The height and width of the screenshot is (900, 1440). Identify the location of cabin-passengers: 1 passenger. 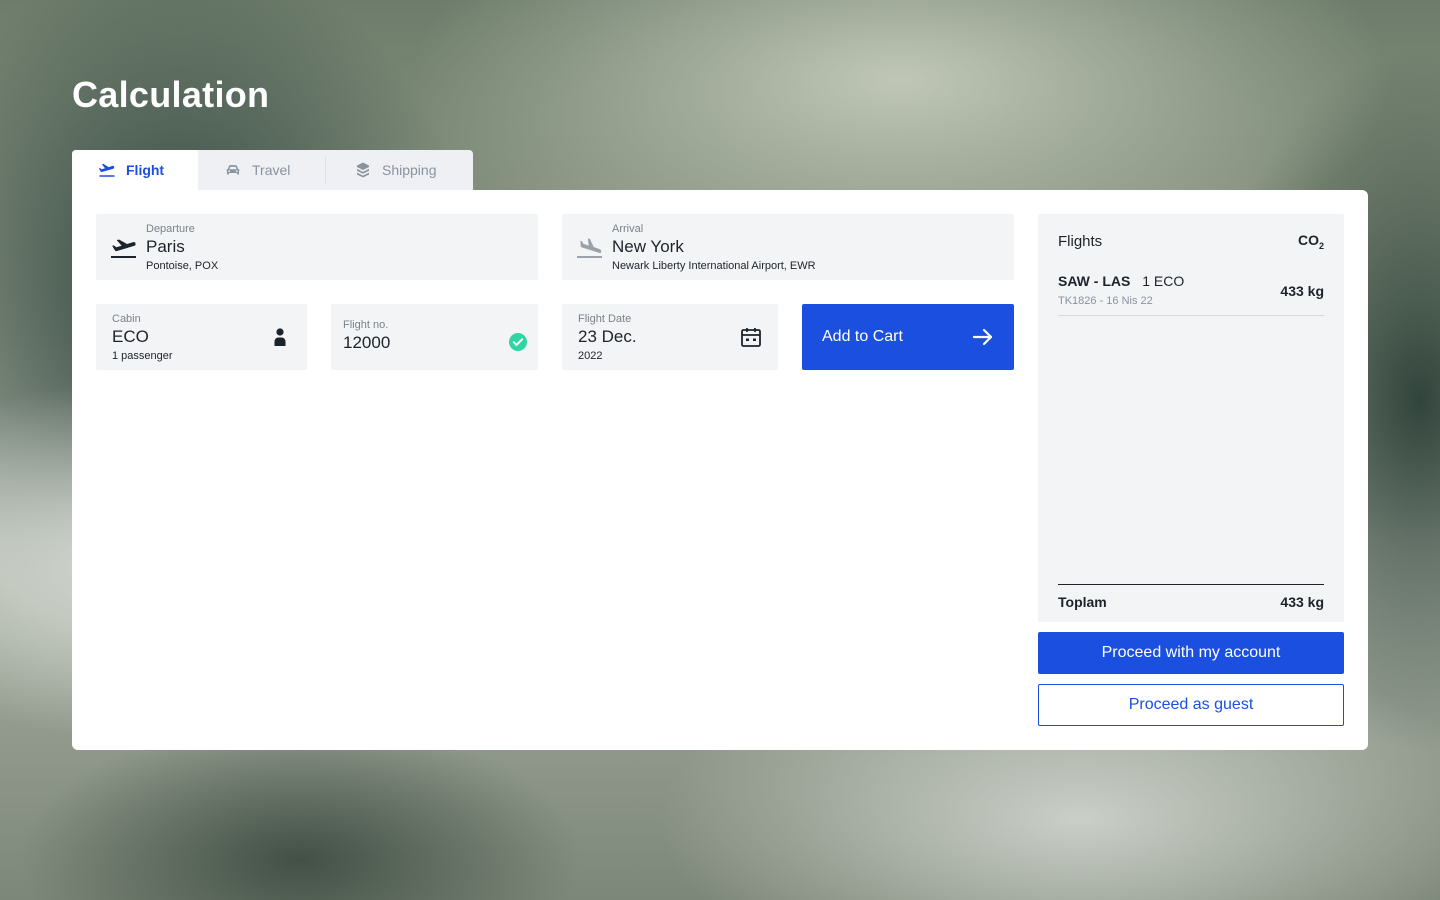
(142, 356).